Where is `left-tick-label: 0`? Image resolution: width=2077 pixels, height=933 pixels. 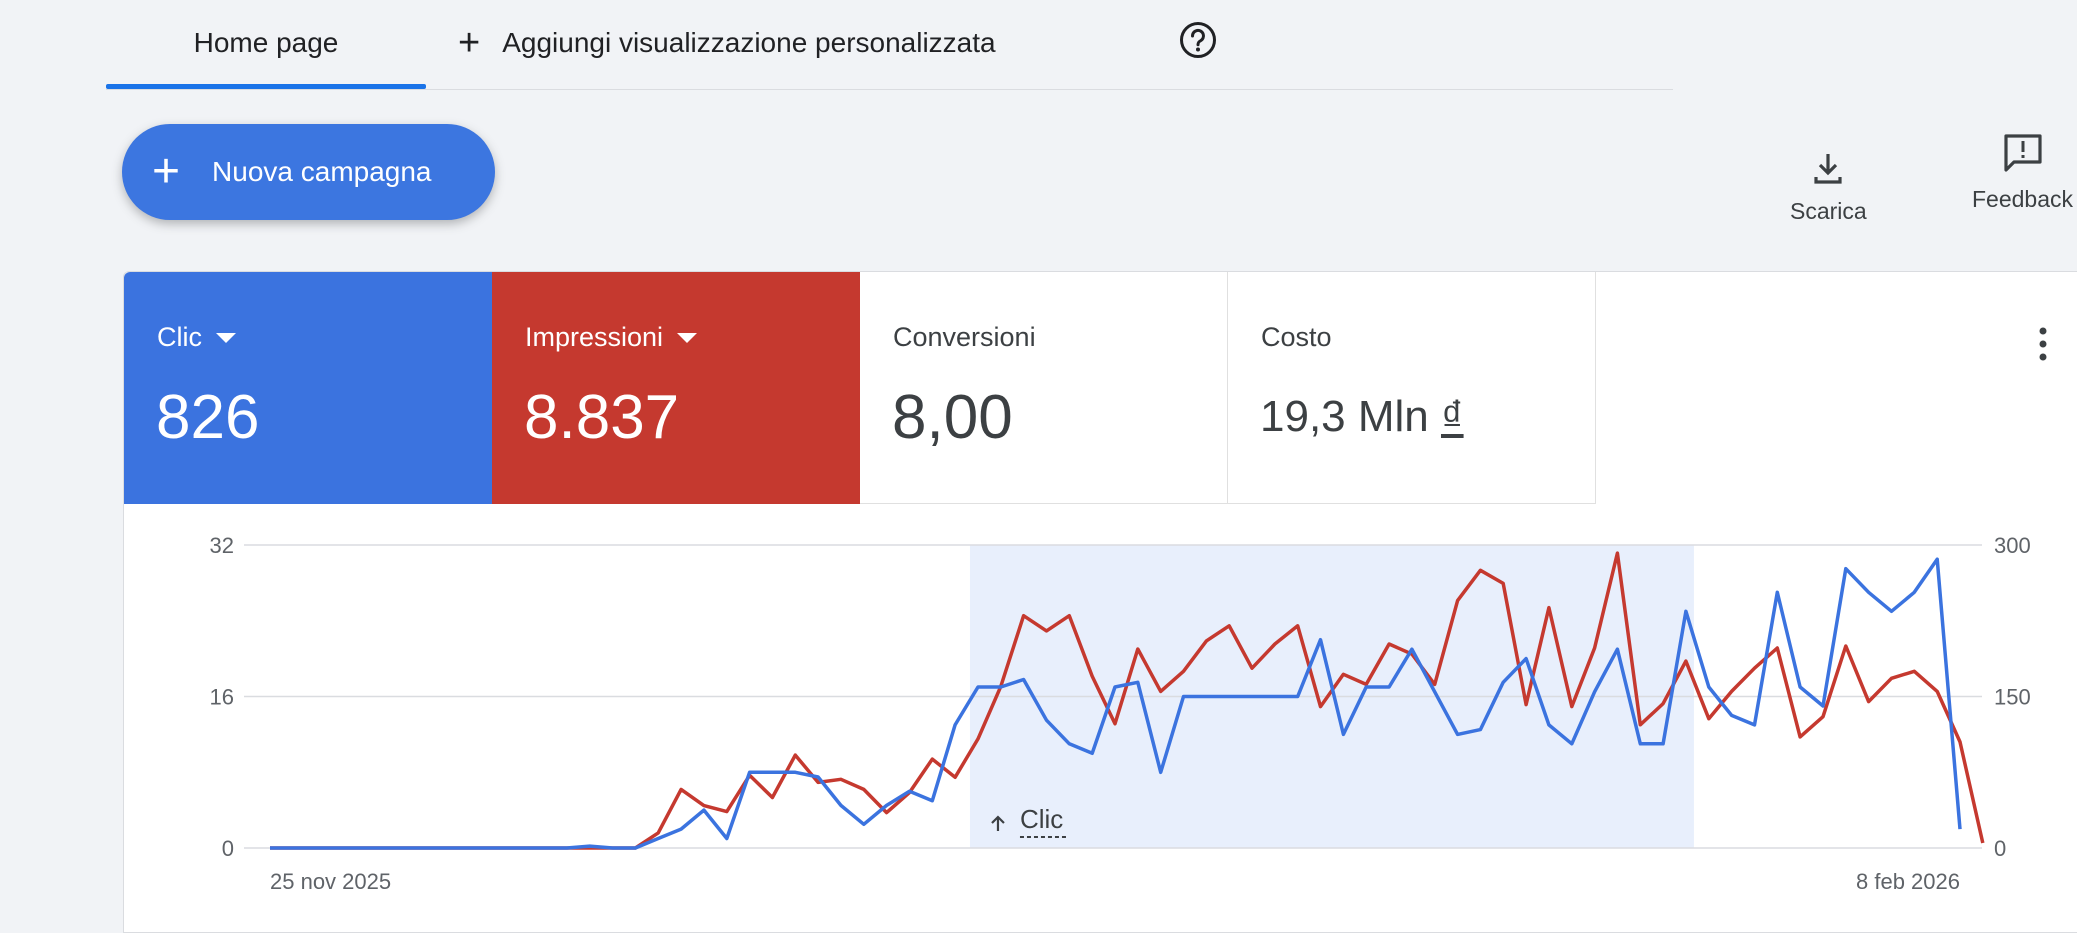
left-tick-label: 0 is located at coordinates (228, 848).